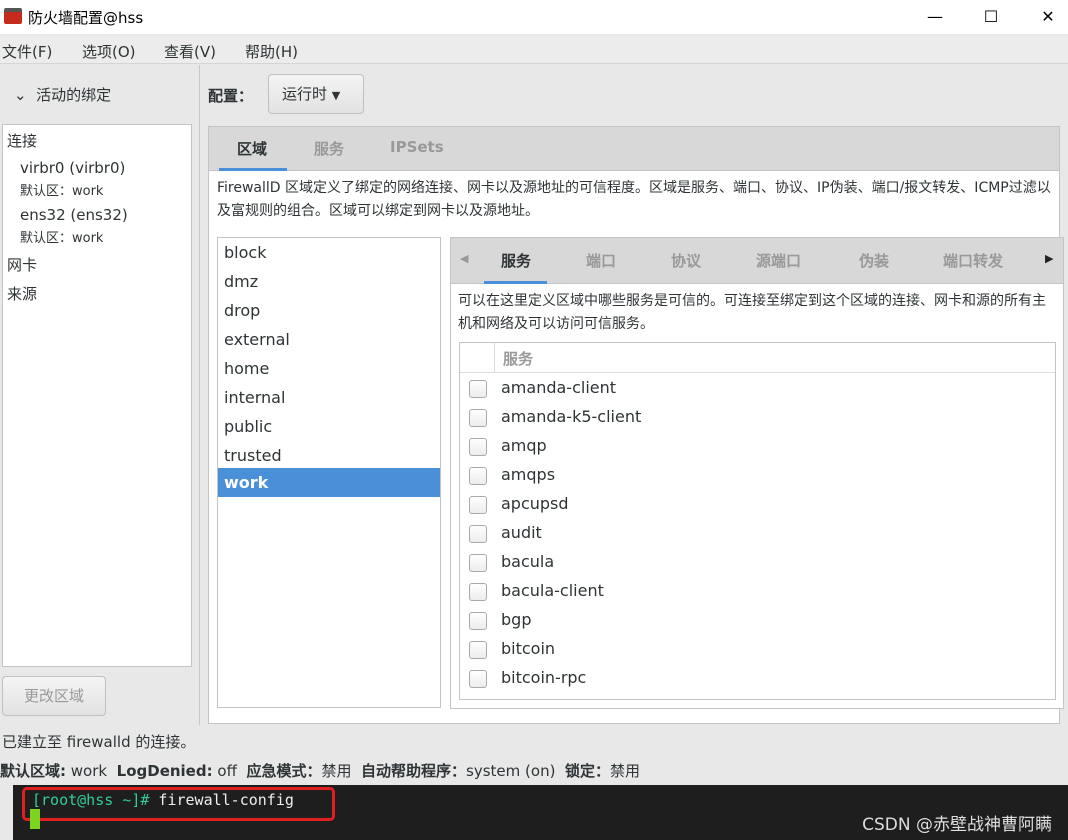 The width and height of the screenshot is (1068, 840). Describe the element at coordinates (329, 339) in the screenshot. I see `zone-item: external` at that location.